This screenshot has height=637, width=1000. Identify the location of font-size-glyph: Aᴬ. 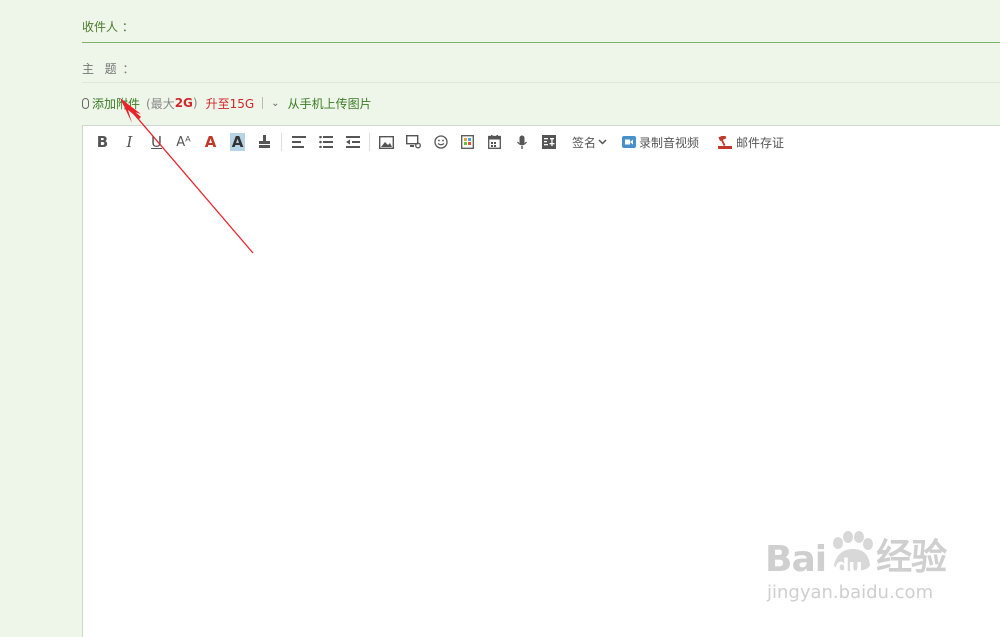
(183, 142).